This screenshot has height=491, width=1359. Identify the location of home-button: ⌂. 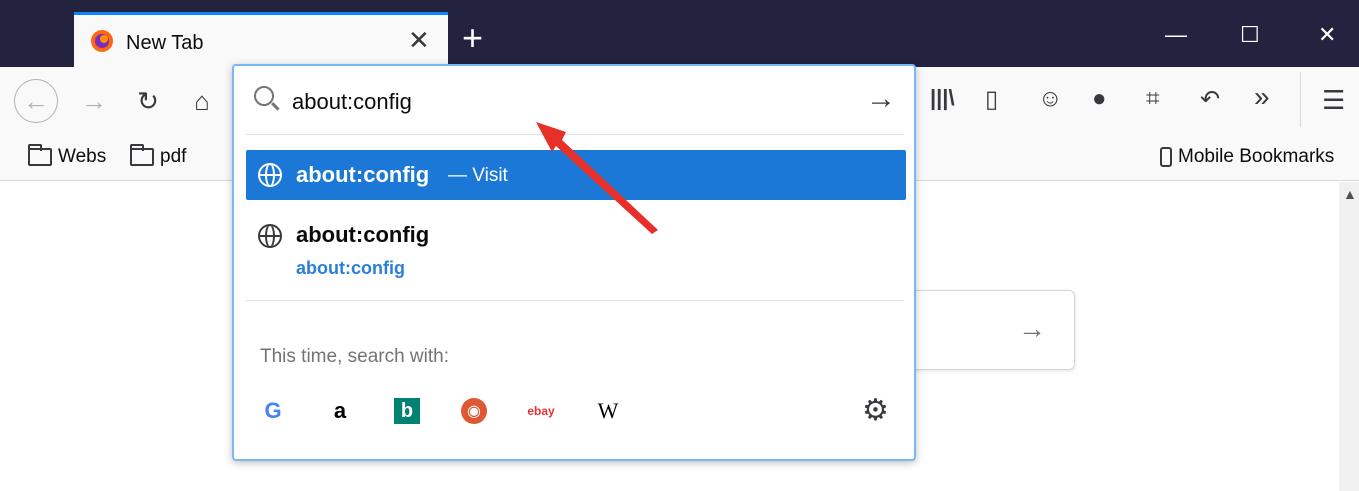
(202, 101).